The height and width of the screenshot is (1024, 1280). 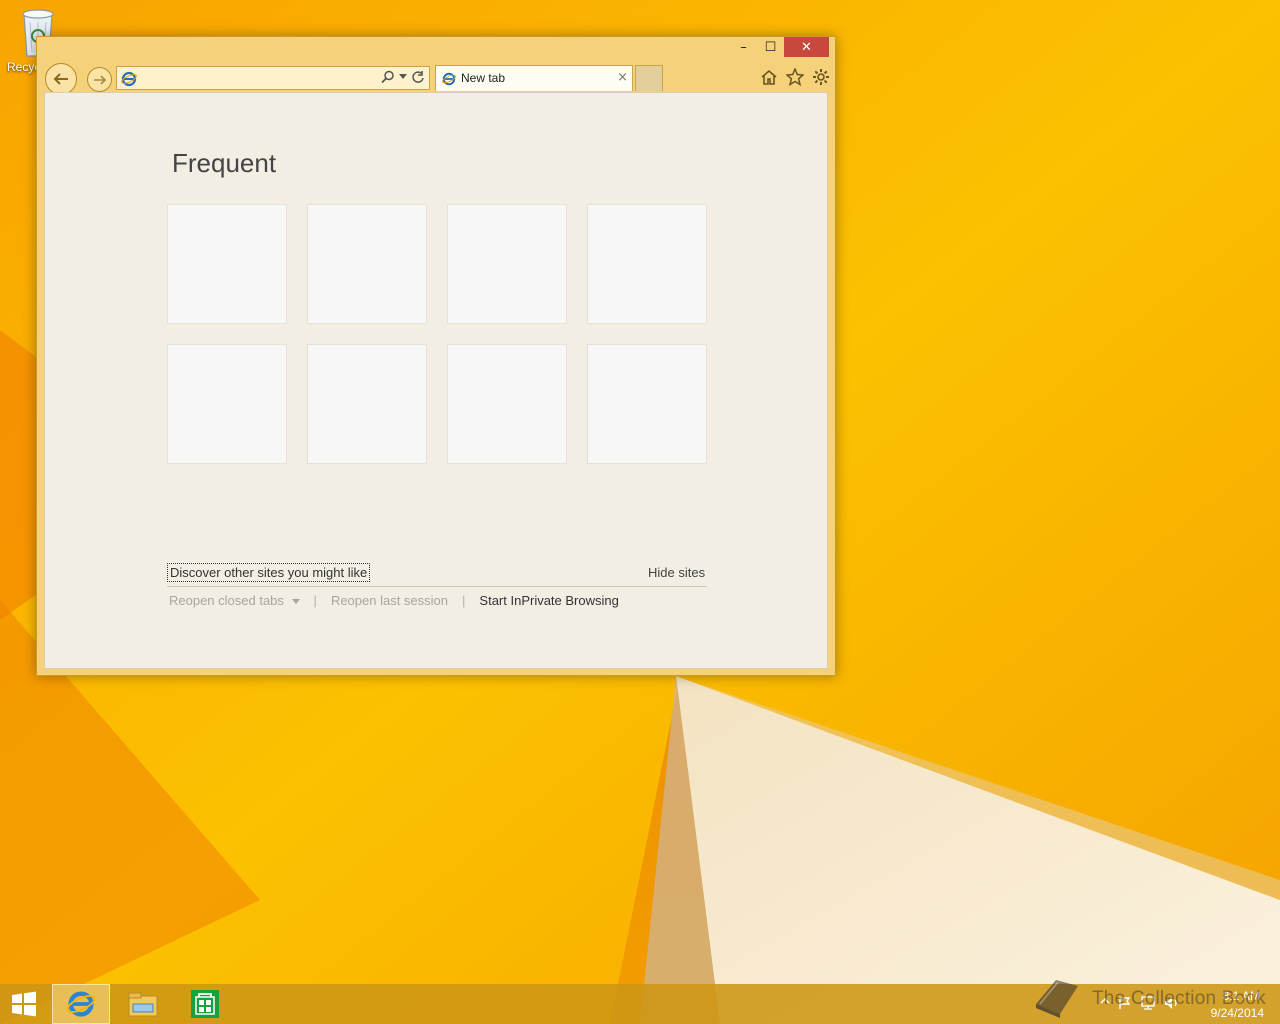 What do you see at coordinates (548, 600) in the screenshot?
I see `start-inprivate-link: Start InPrivate Browsing` at bounding box center [548, 600].